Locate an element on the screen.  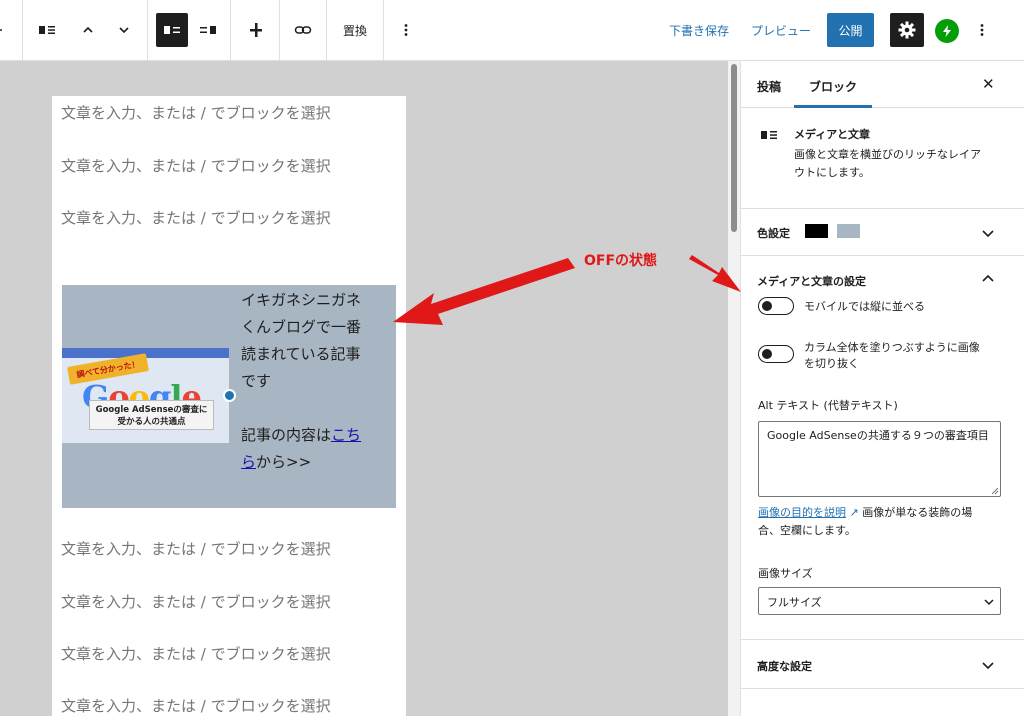
alt-text-input: Google AdSenseの共通する９つの審査項目 is located at coordinates (879, 459).